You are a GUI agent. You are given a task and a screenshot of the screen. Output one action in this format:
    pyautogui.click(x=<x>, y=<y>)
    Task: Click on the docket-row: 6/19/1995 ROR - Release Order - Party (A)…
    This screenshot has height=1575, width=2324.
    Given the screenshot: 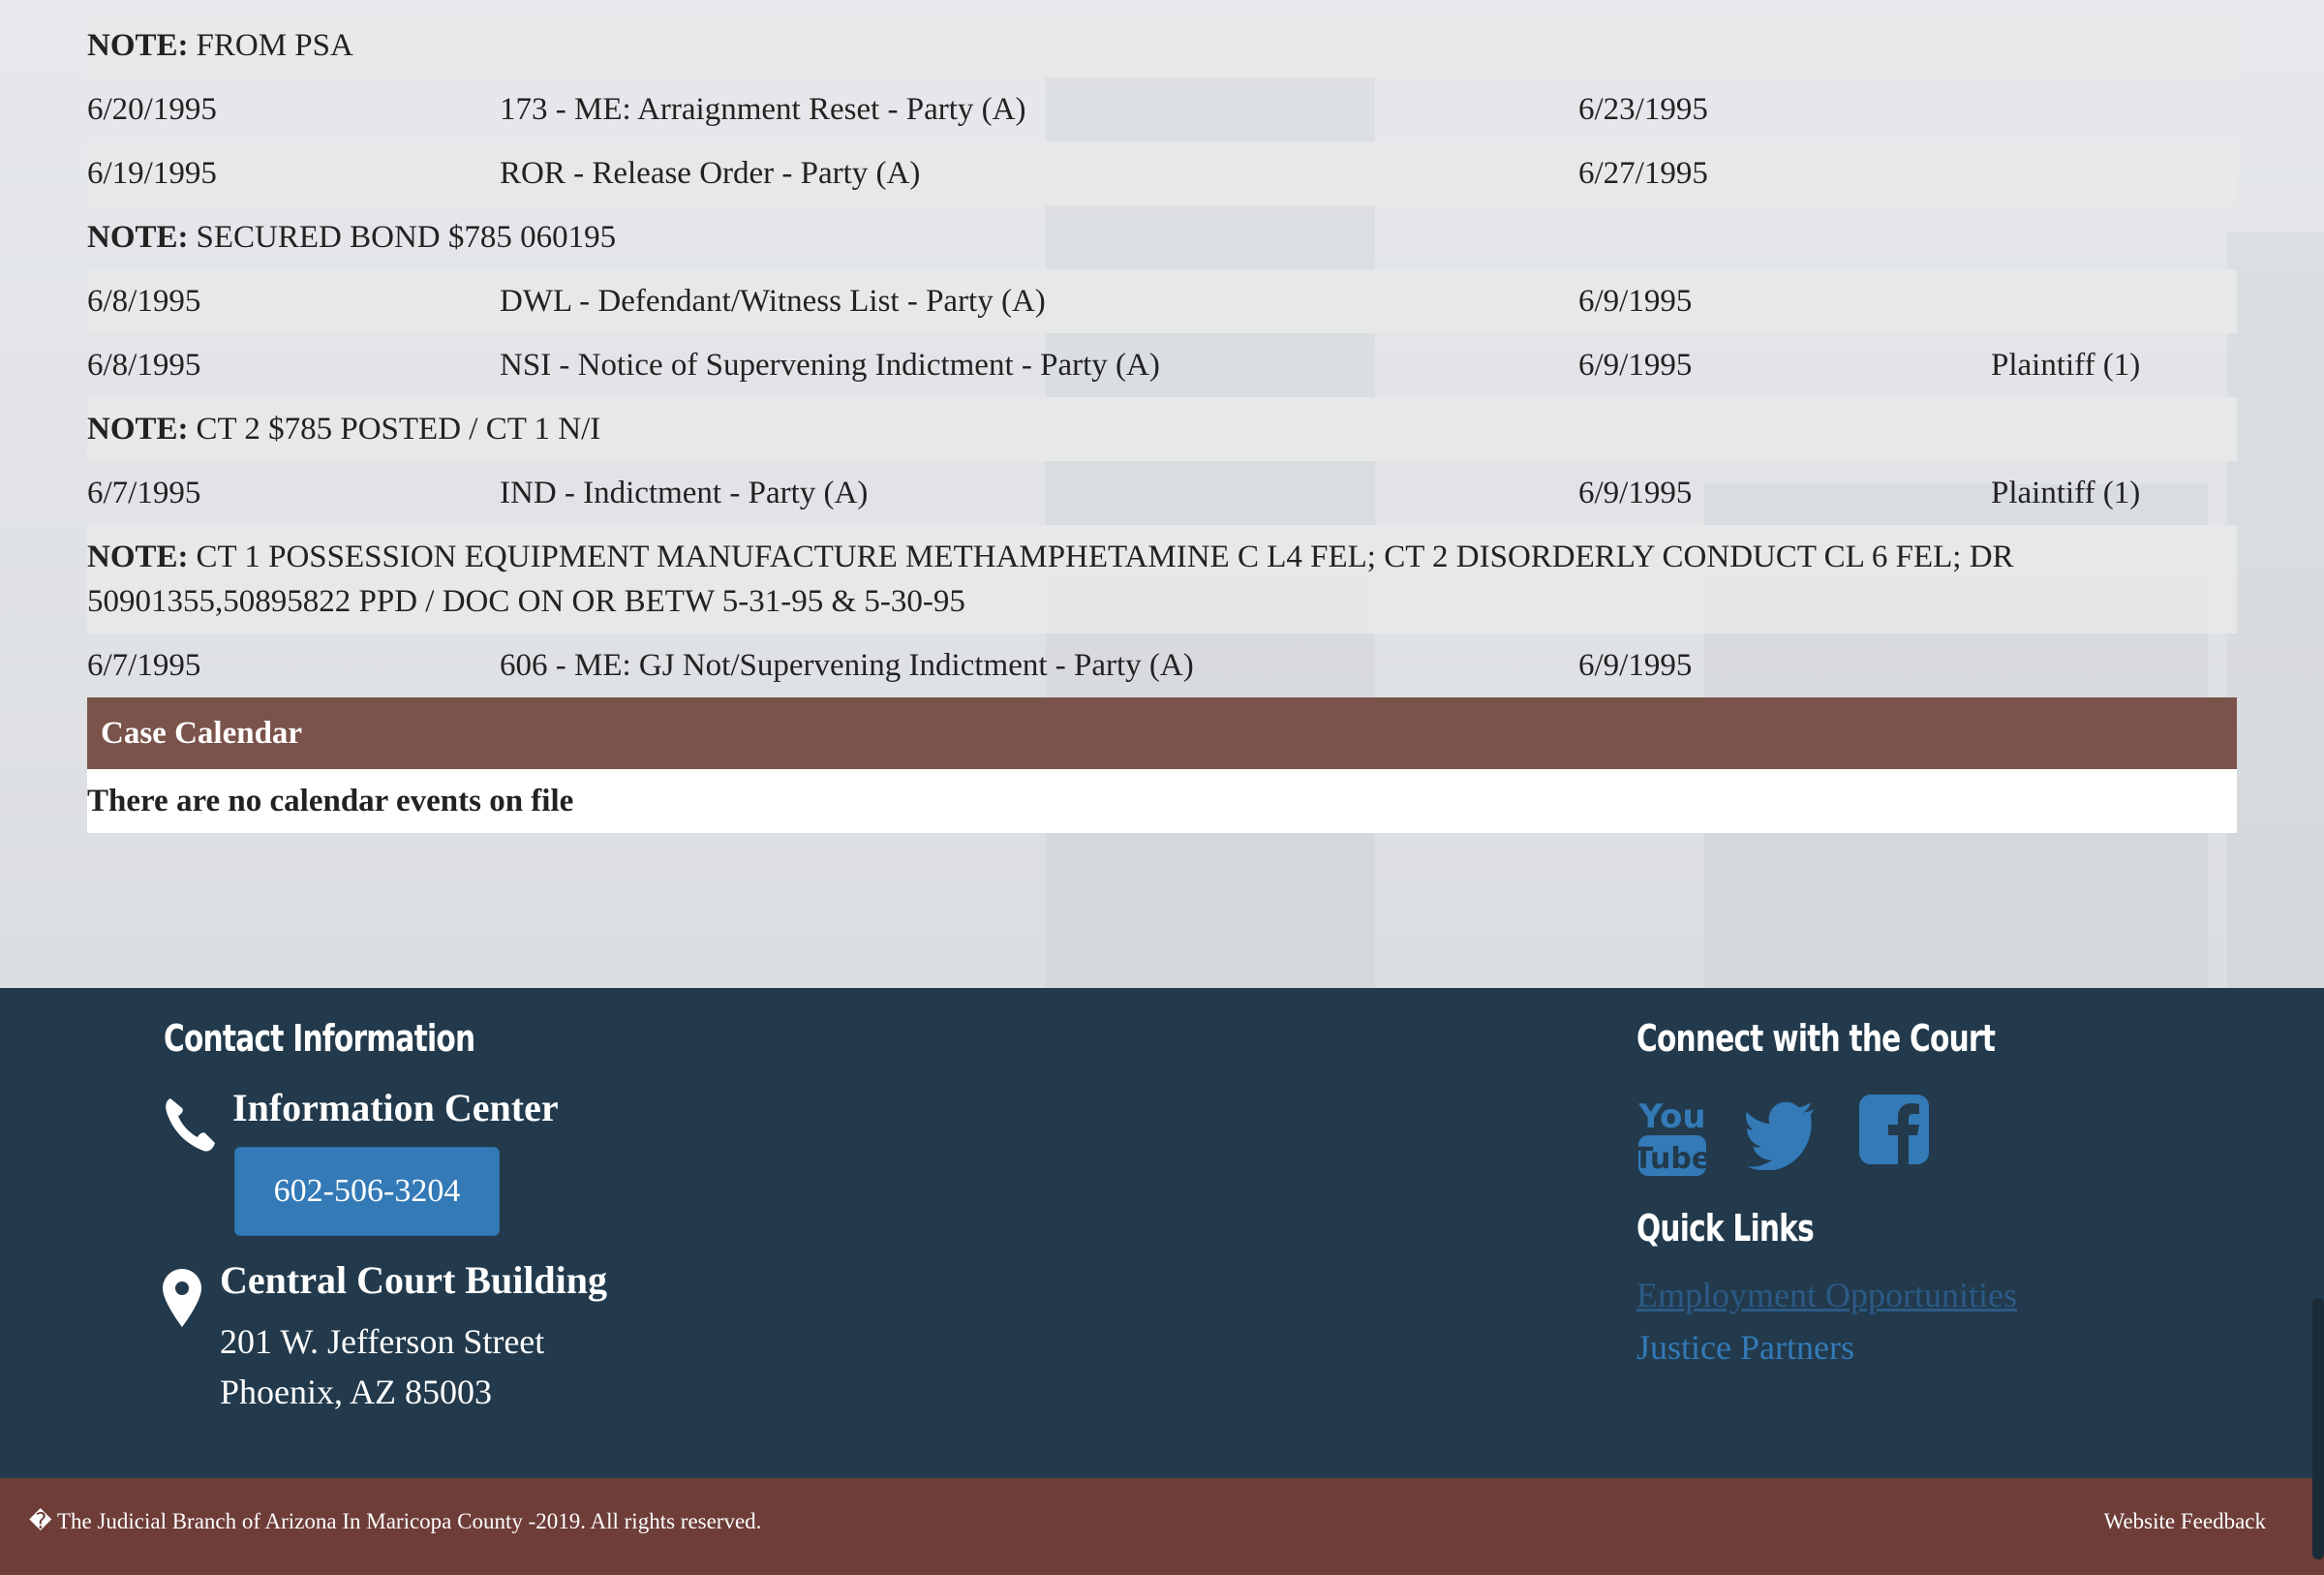 What is the action you would take?
    pyautogui.click(x=1162, y=173)
    